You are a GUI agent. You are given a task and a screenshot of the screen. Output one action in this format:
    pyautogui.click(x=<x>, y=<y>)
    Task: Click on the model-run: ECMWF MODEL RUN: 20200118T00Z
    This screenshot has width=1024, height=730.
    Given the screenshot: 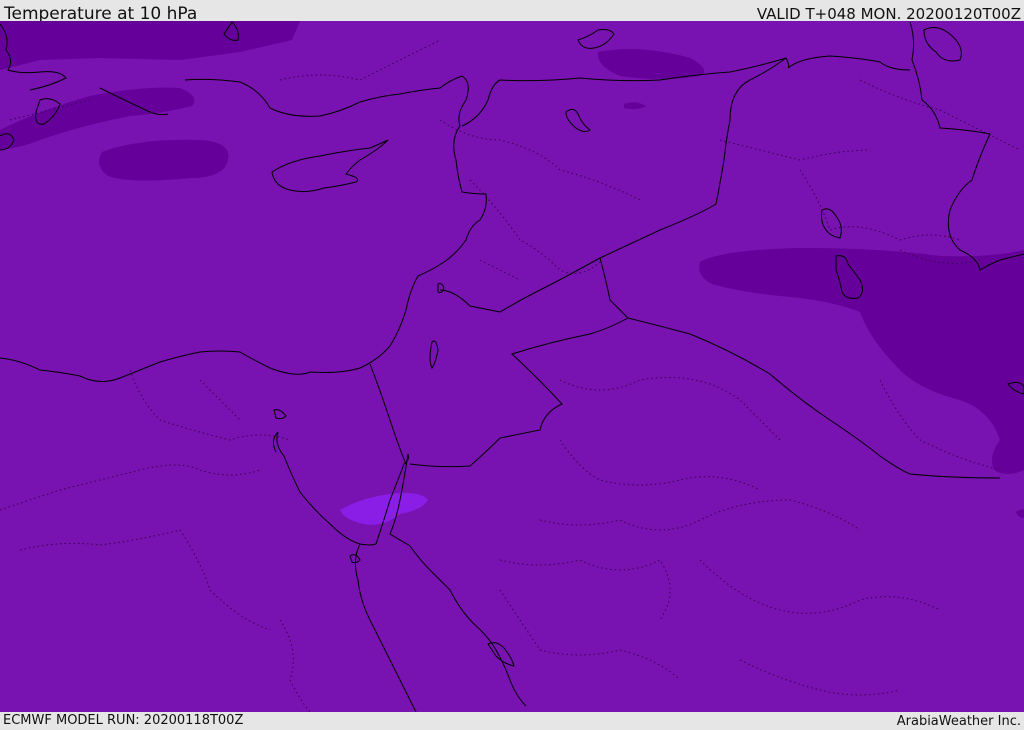 What is the action you would take?
    pyautogui.click(x=123, y=720)
    